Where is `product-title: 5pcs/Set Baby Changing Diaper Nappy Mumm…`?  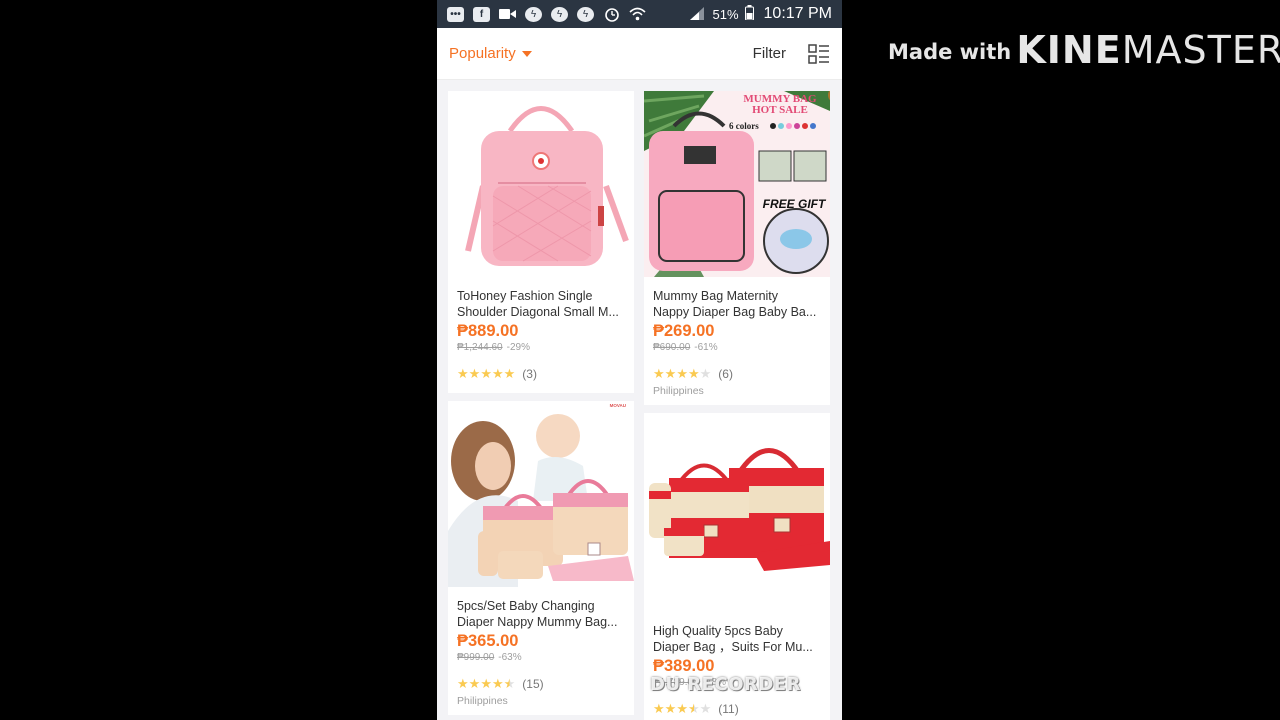 product-title: 5pcs/Set Baby Changing Diaper Nappy Mumm… is located at coordinates (541, 614).